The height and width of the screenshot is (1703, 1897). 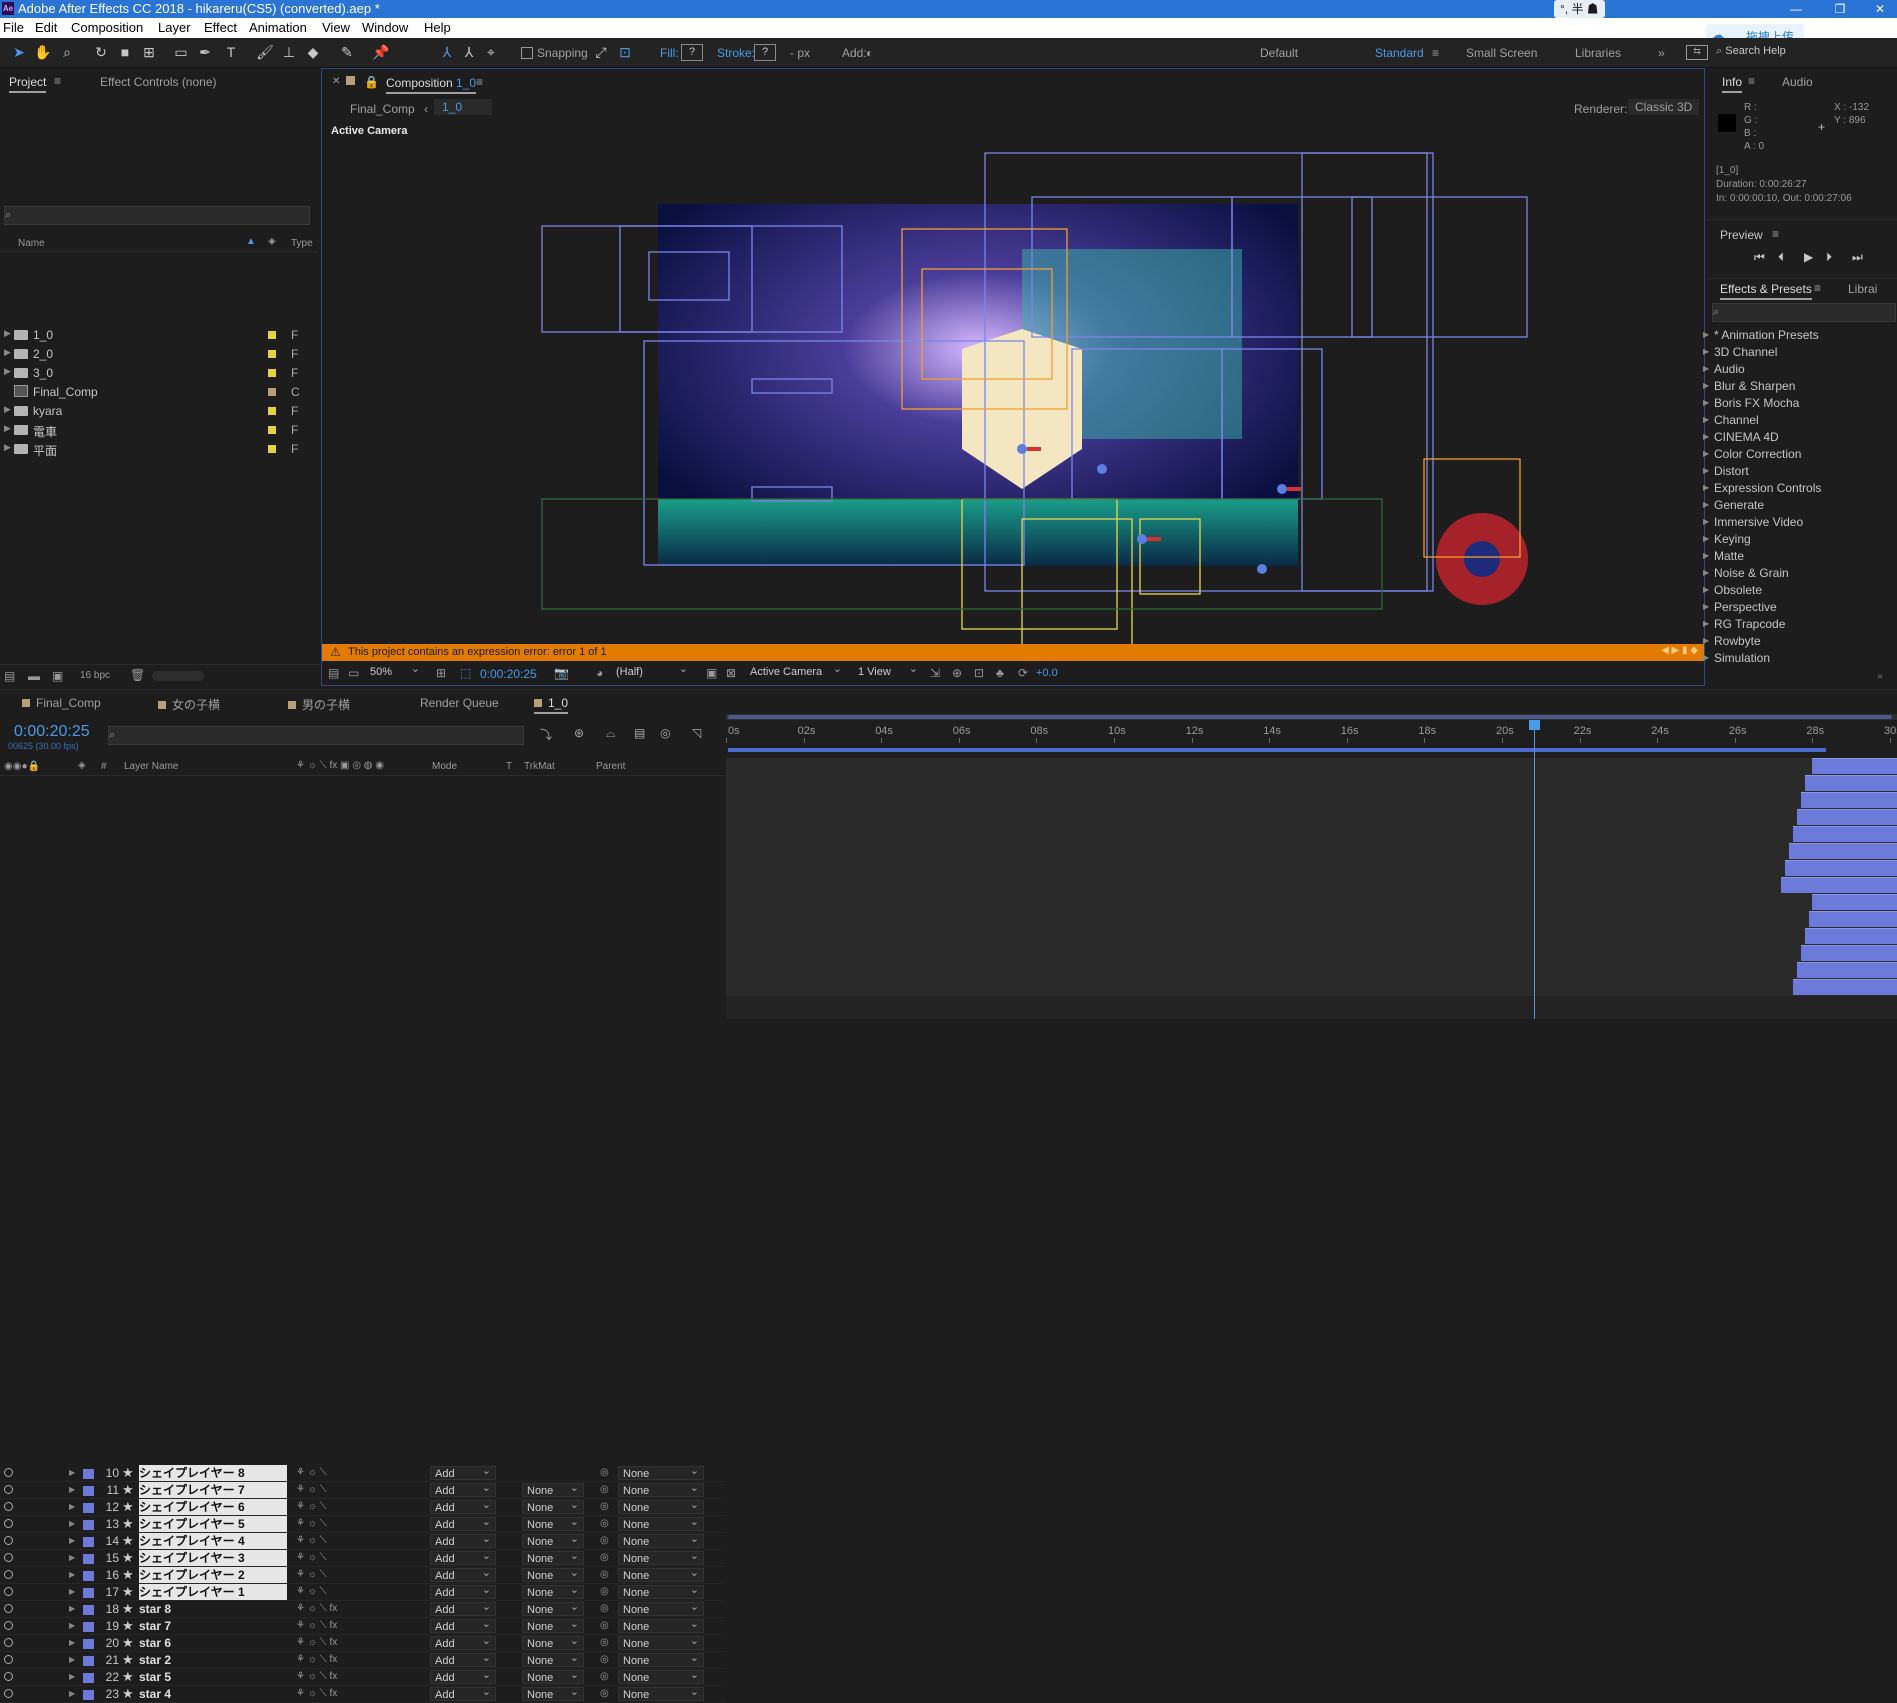 I want to click on layer-name: シェイプレイヤー 8, so click(x=213, y=1473).